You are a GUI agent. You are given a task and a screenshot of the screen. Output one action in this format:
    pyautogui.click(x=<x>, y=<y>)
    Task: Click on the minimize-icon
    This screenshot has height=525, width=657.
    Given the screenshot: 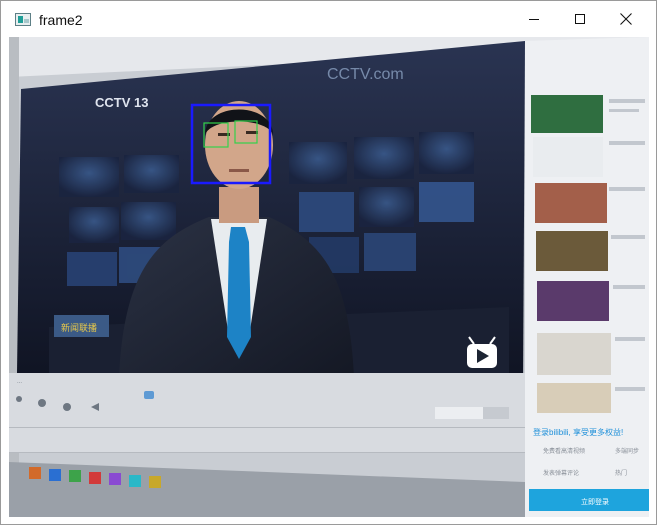 What is the action you would take?
    pyautogui.click(x=534, y=19)
    